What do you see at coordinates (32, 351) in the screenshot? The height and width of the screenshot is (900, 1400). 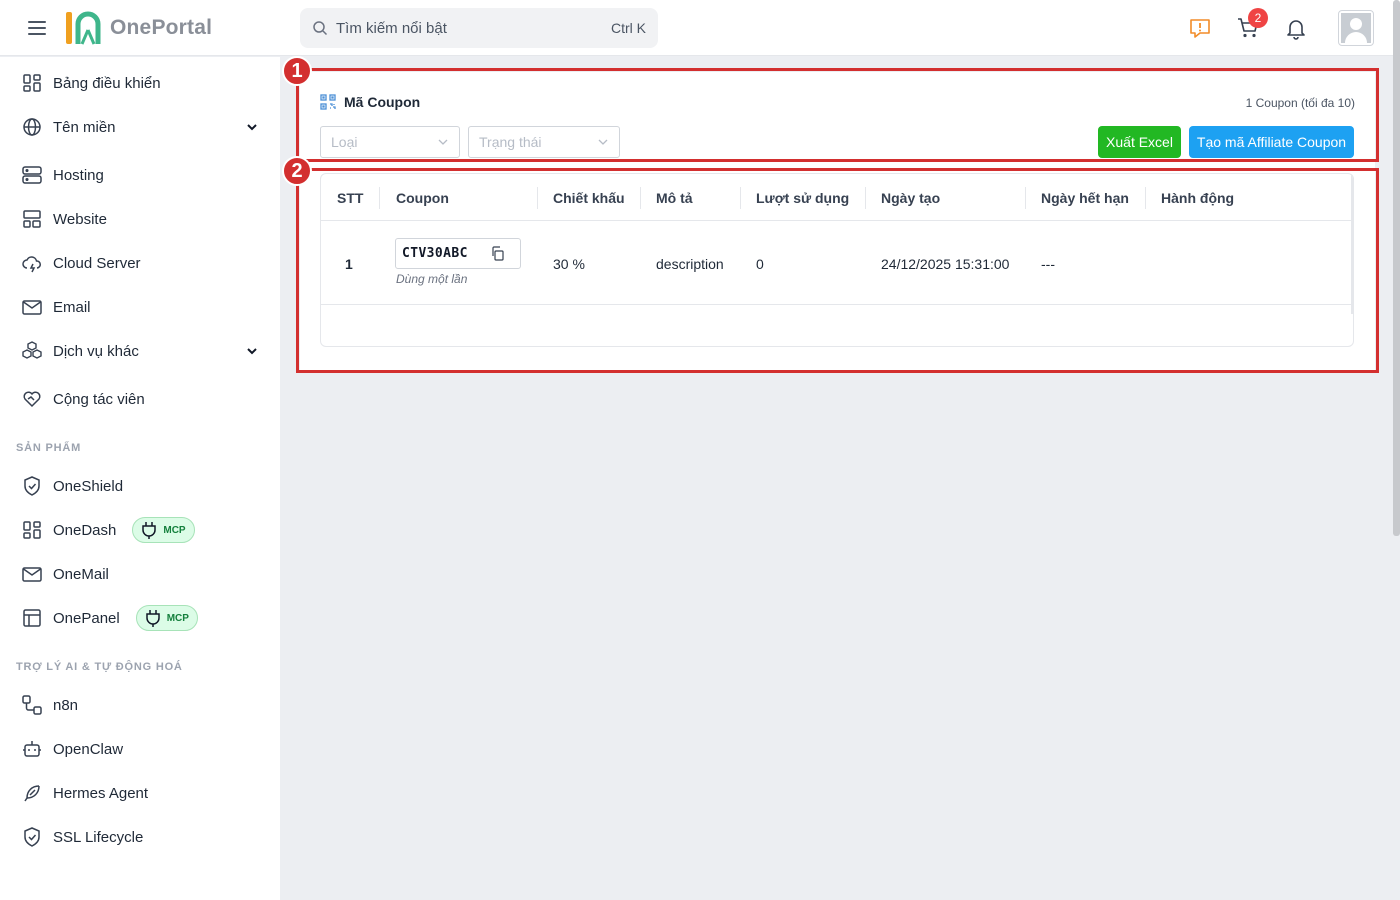 I see `boxes-icon` at bounding box center [32, 351].